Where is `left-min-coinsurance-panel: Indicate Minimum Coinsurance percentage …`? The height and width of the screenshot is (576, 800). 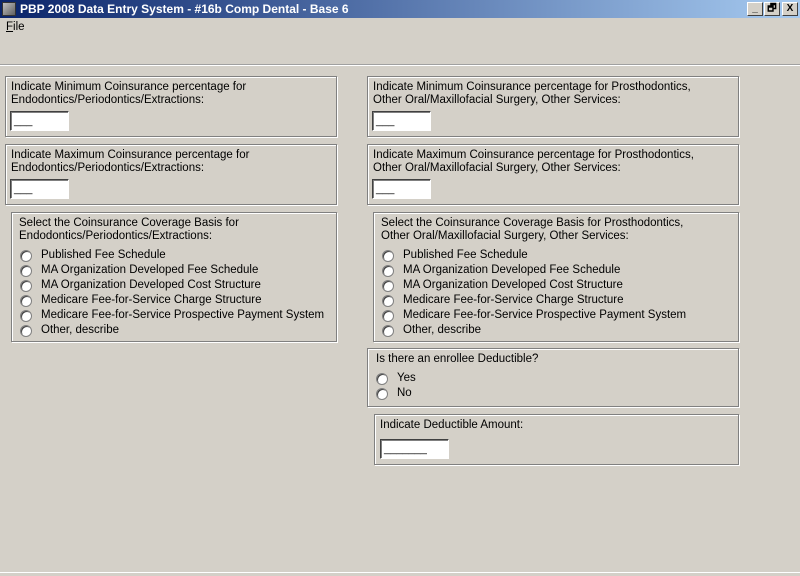 left-min-coinsurance-panel: Indicate Minimum Coinsurance percentage … is located at coordinates (171, 106).